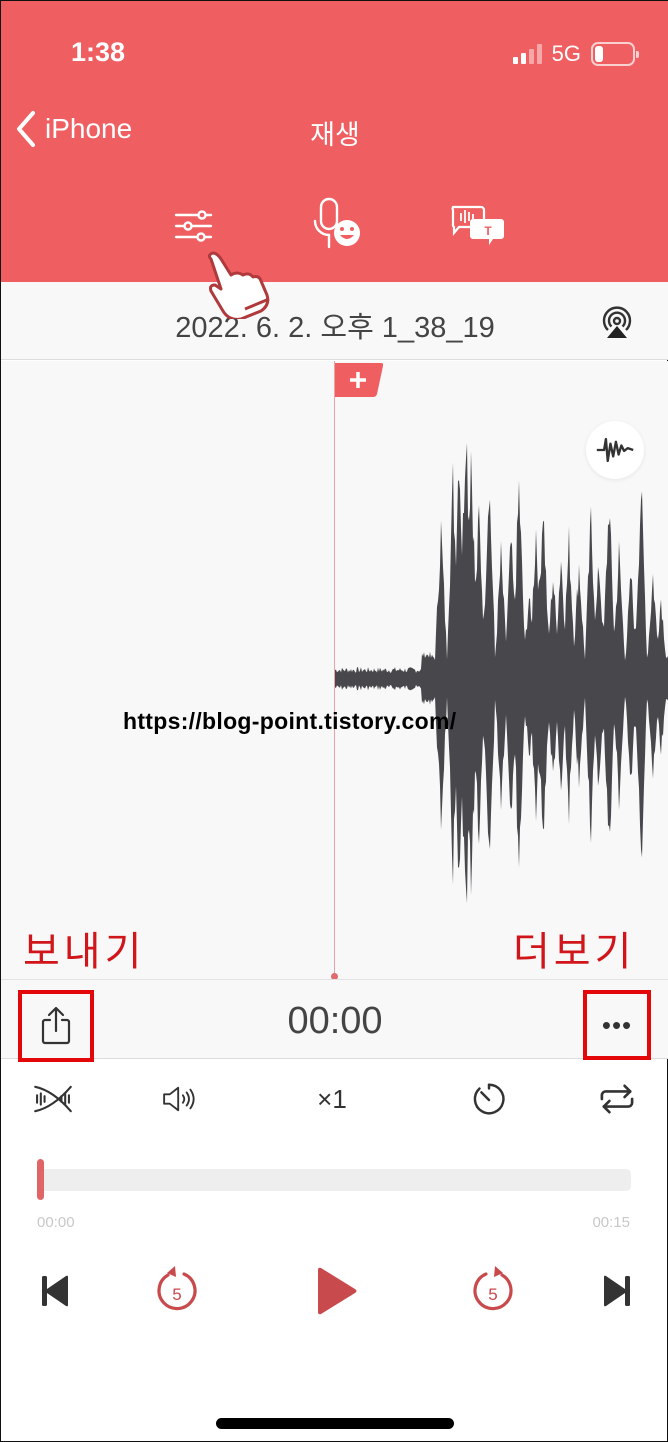 This screenshot has width=668, height=1442. I want to click on voice-emoji-icon, so click(336, 223).